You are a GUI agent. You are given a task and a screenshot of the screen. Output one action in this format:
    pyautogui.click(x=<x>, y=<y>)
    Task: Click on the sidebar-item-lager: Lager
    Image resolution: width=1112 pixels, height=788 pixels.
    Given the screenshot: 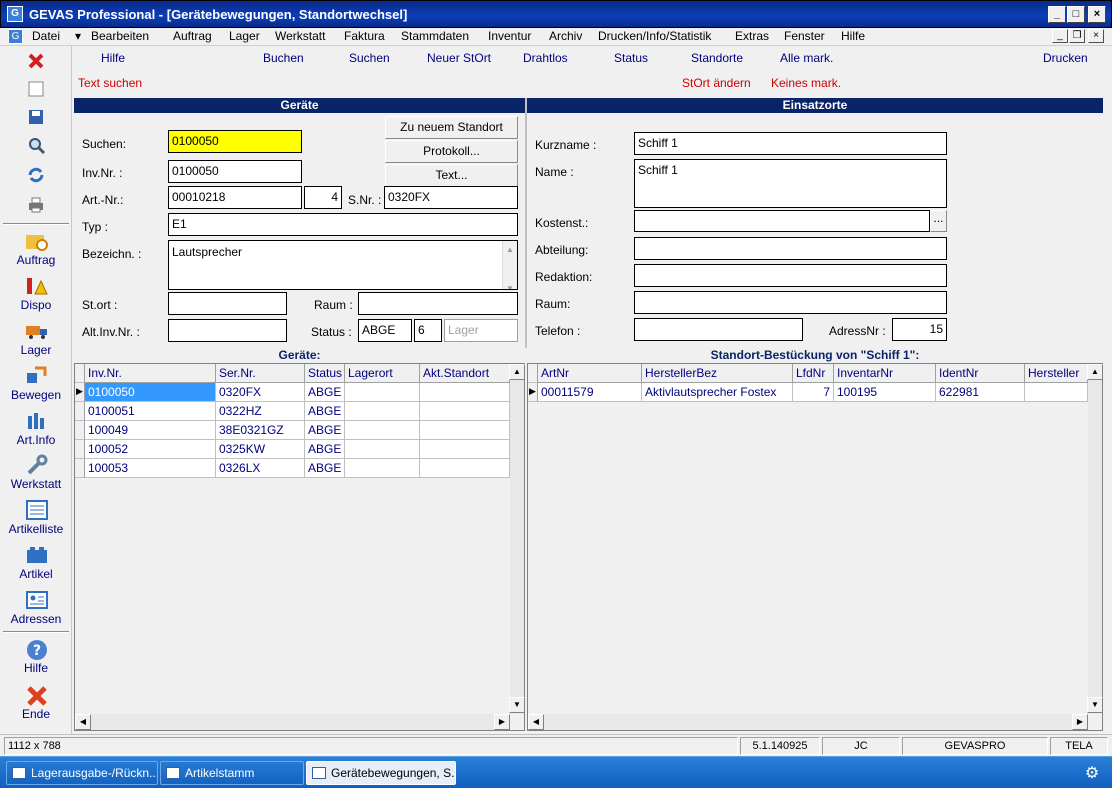 What is the action you would take?
    pyautogui.click(x=36, y=338)
    